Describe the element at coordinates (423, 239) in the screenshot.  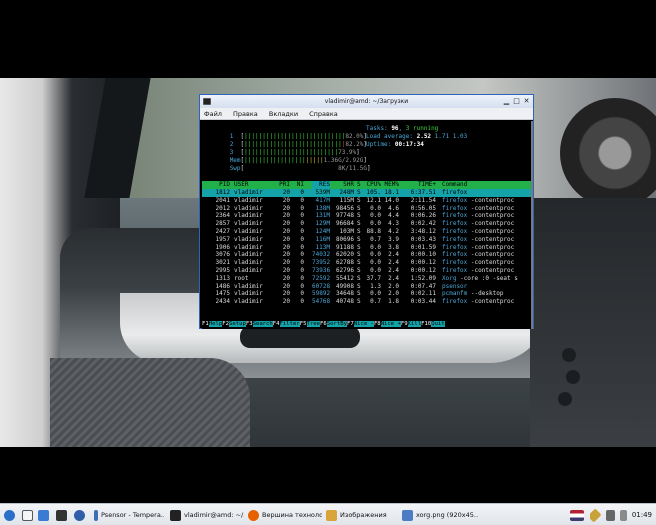
I see `cell-time: 0:03.43` at that location.